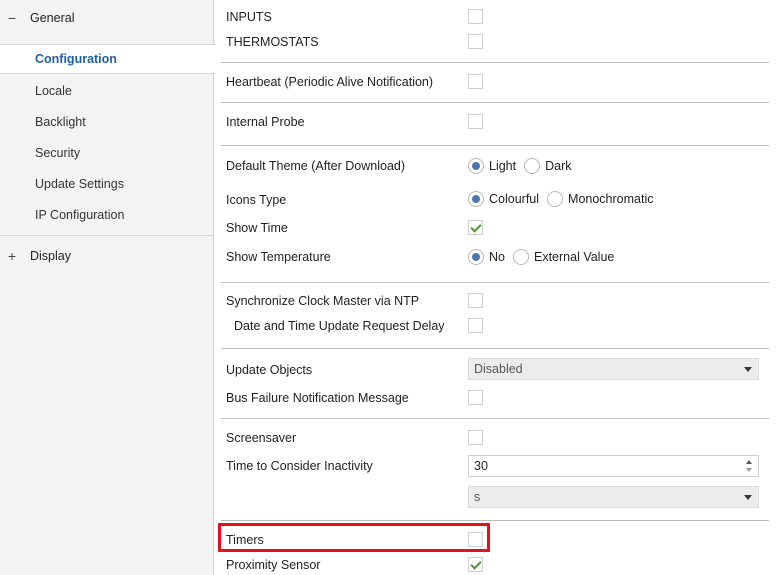 Image resolution: width=778 pixels, height=575 pixels. I want to click on show-temperature-label: Show Temperature, so click(278, 257).